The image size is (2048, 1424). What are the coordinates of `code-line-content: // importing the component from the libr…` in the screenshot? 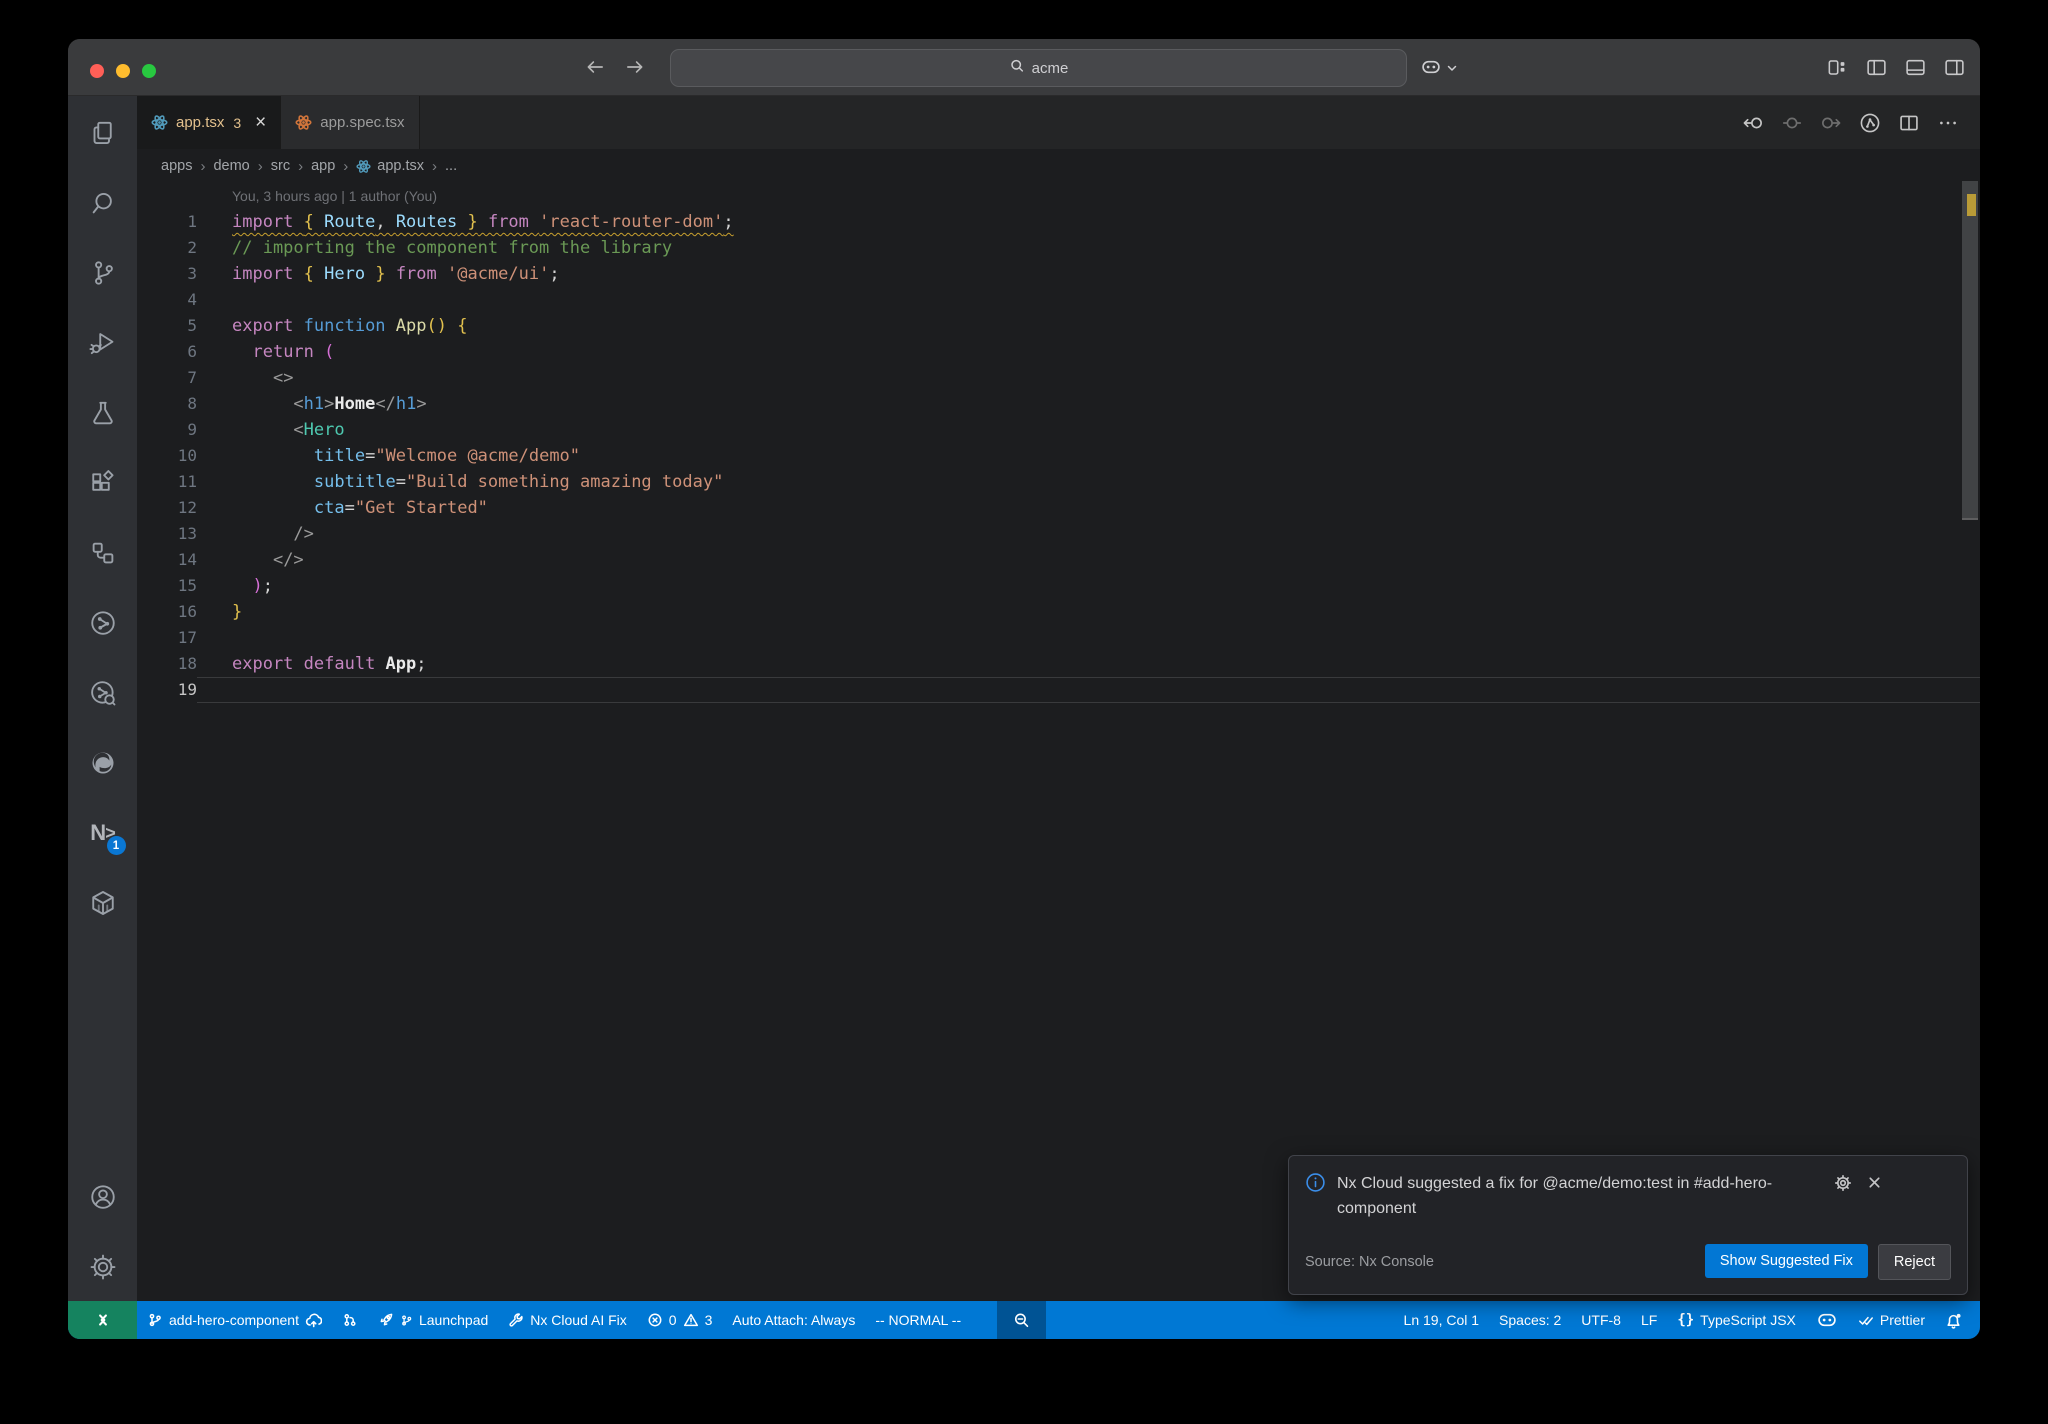 It's located at (1088, 248).